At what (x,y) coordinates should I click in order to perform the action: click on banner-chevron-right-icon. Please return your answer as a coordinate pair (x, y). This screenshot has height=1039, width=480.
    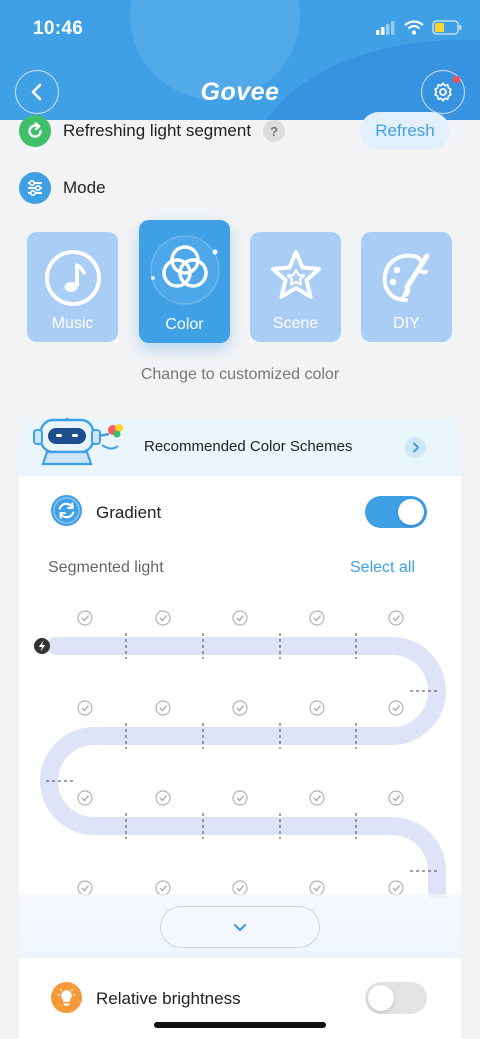
    Looking at the image, I should click on (415, 447).